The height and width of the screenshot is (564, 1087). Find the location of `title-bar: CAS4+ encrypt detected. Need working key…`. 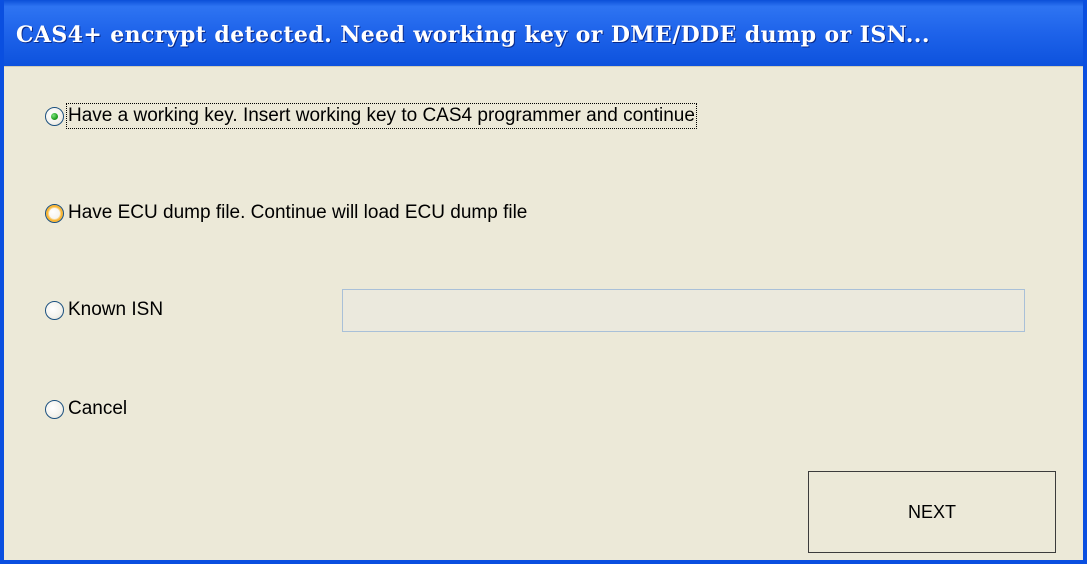

title-bar: CAS4+ encrypt detected. Need working key… is located at coordinates (543, 33).